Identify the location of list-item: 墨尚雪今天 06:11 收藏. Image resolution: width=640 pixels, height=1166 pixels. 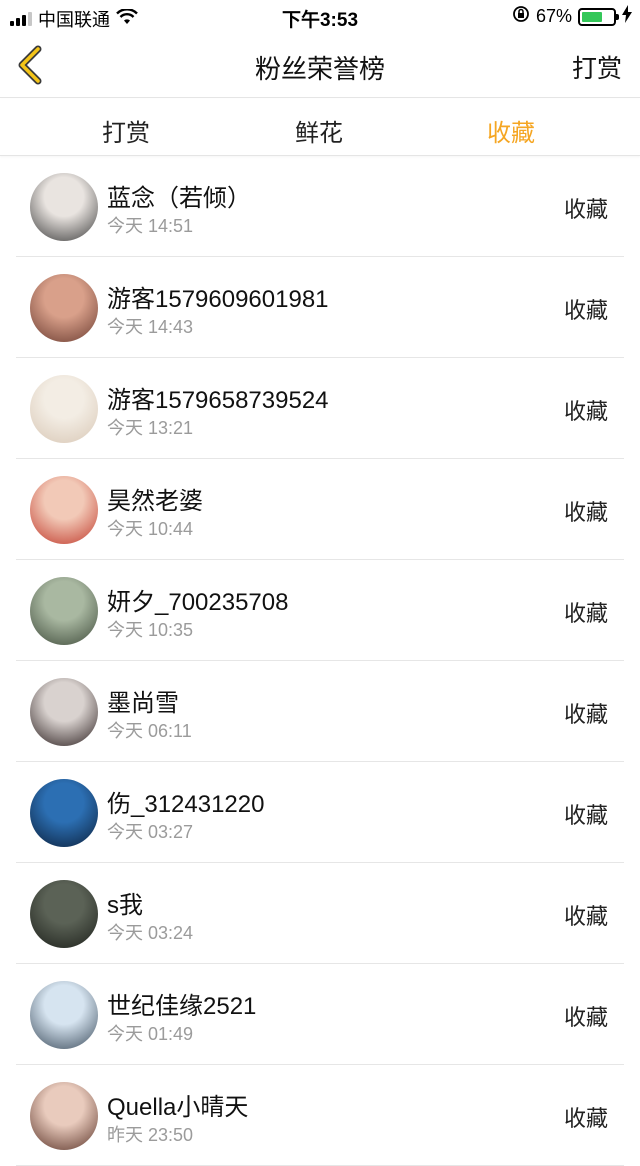
(320, 711).